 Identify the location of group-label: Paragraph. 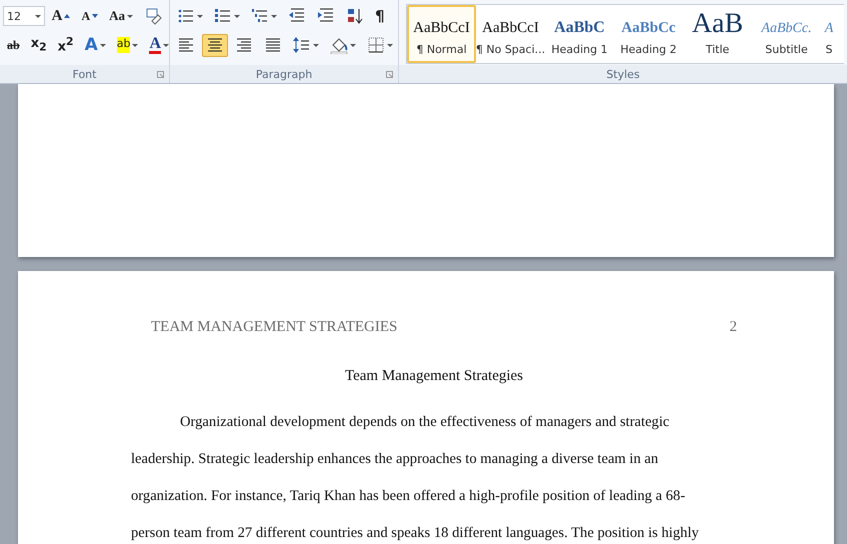
(284, 74).